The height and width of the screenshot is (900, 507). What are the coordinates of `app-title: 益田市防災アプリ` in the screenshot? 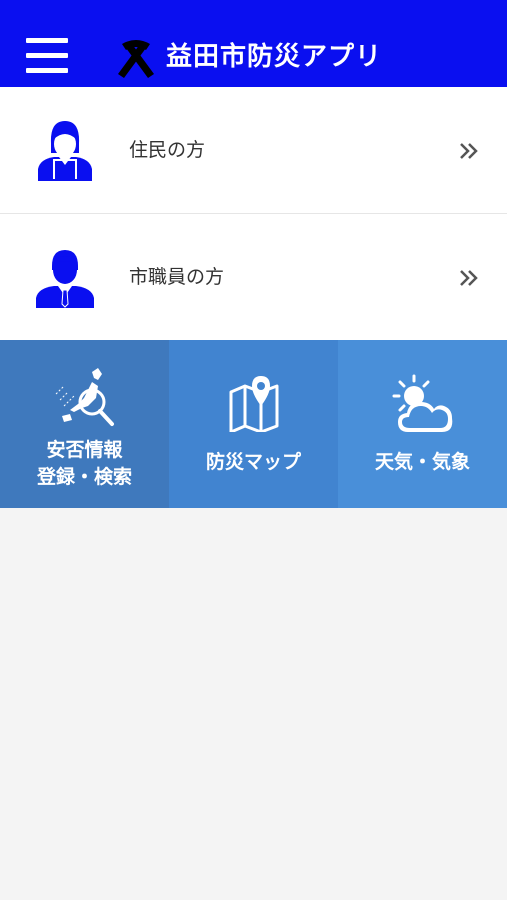 It's located at (274, 57).